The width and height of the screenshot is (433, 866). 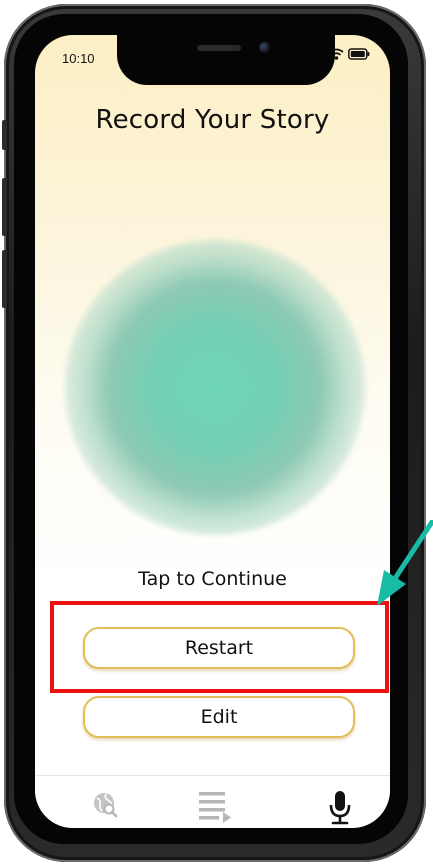 What do you see at coordinates (212, 579) in the screenshot?
I see `tap-to-continue-label: Tap to Continue` at bounding box center [212, 579].